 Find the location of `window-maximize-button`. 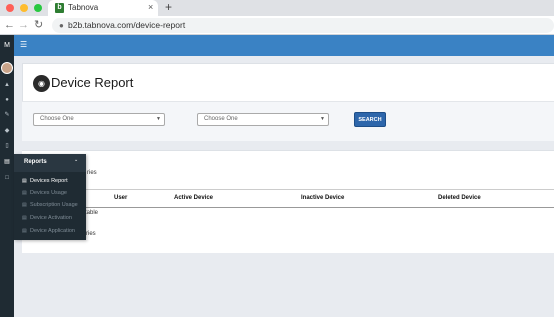

window-maximize-button is located at coordinates (38, 8).